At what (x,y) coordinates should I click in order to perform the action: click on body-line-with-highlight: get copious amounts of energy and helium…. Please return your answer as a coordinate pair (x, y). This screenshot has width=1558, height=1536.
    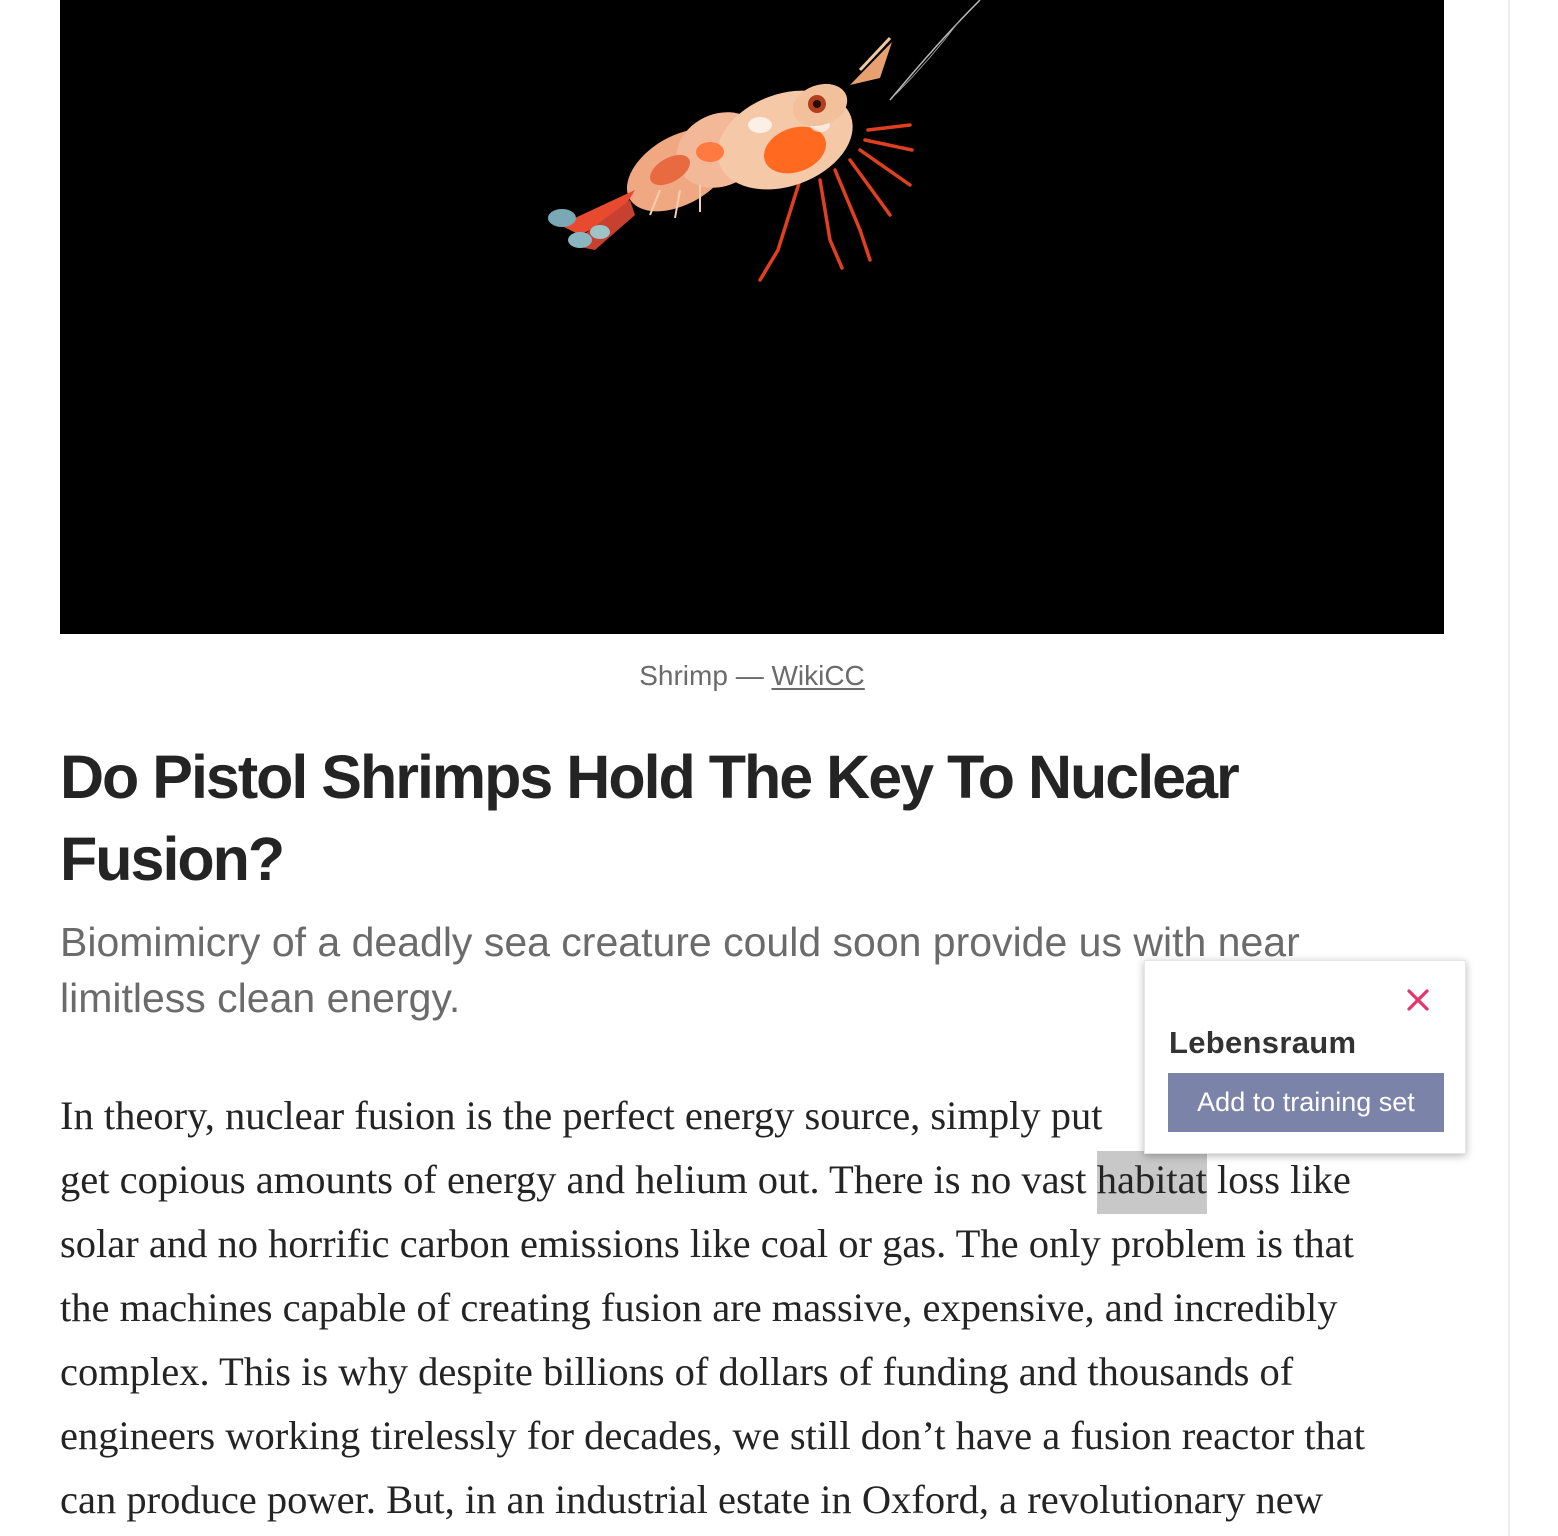
    Looking at the image, I should click on (750, 1181).